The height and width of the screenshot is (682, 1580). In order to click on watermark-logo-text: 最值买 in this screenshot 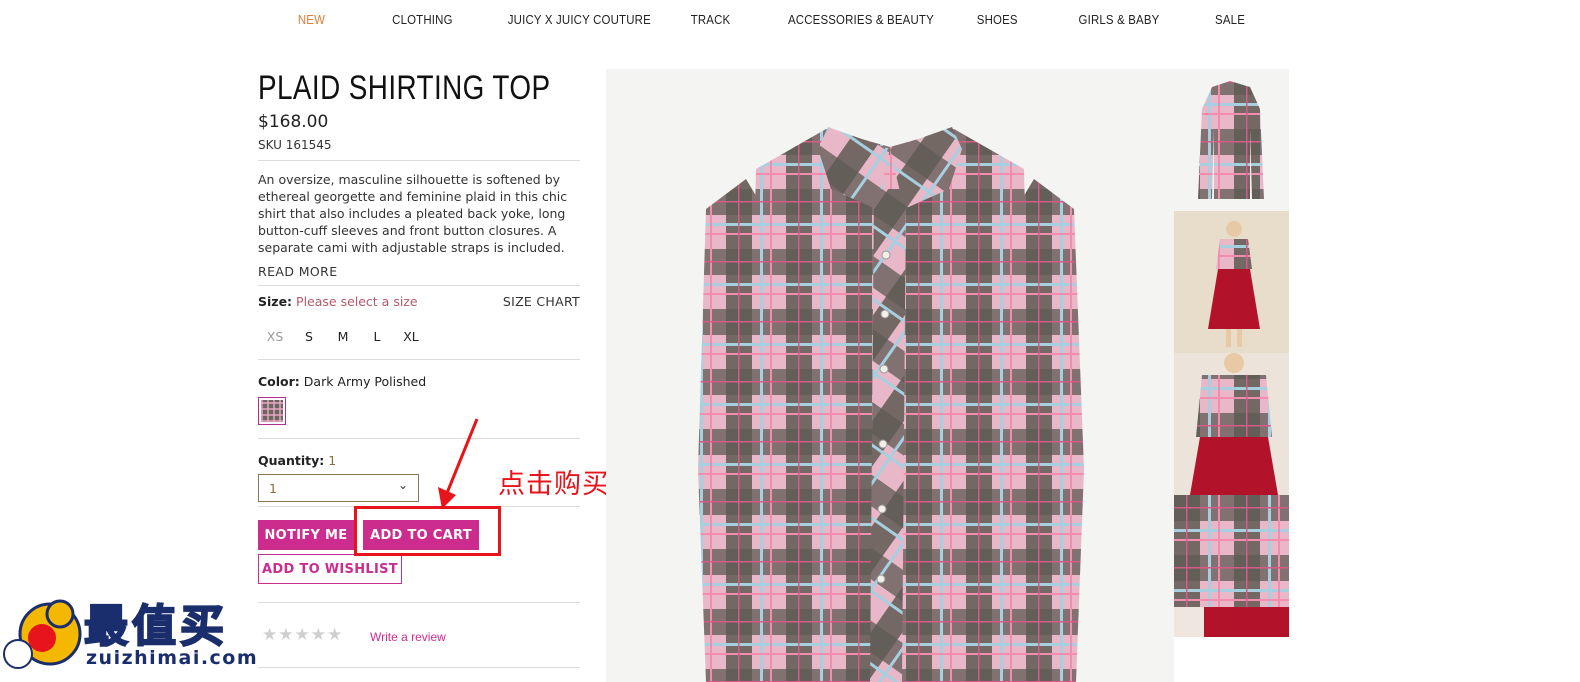, I will do `click(155, 626)`.